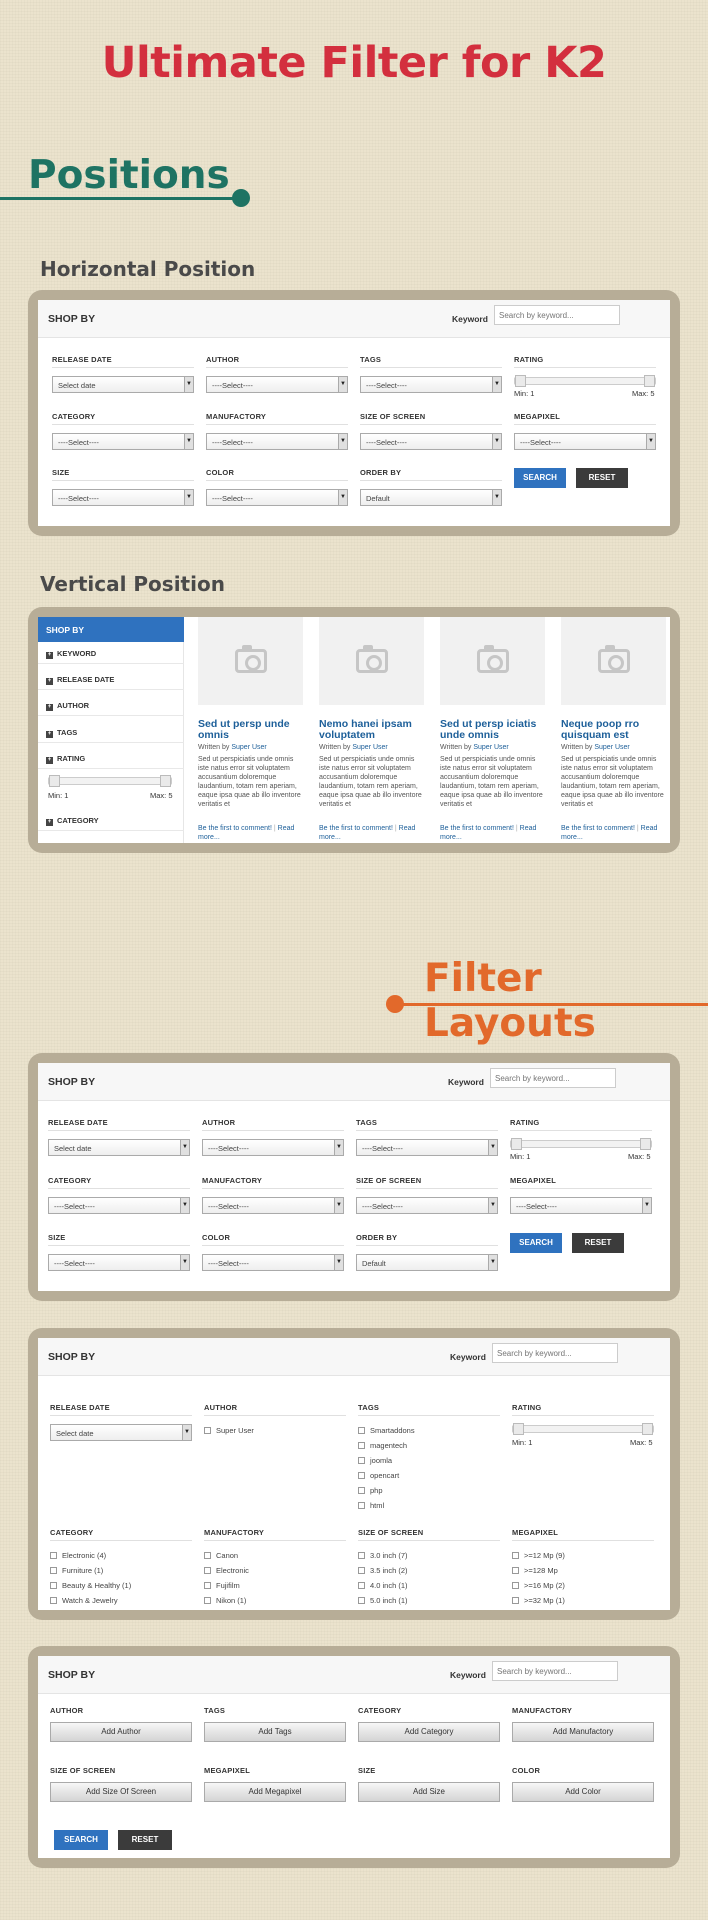  I want to click on card-title: Neque poop rro quisquam est, so click(614, 730).